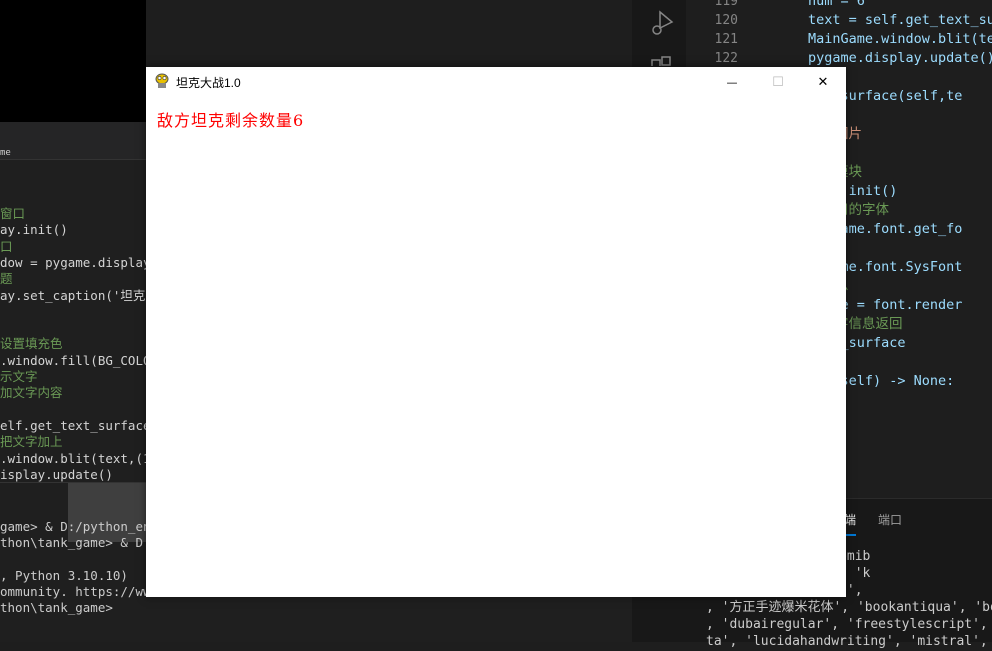 The image size is (992, 651). I want to click on minimize-button: —, so click(732, 82).